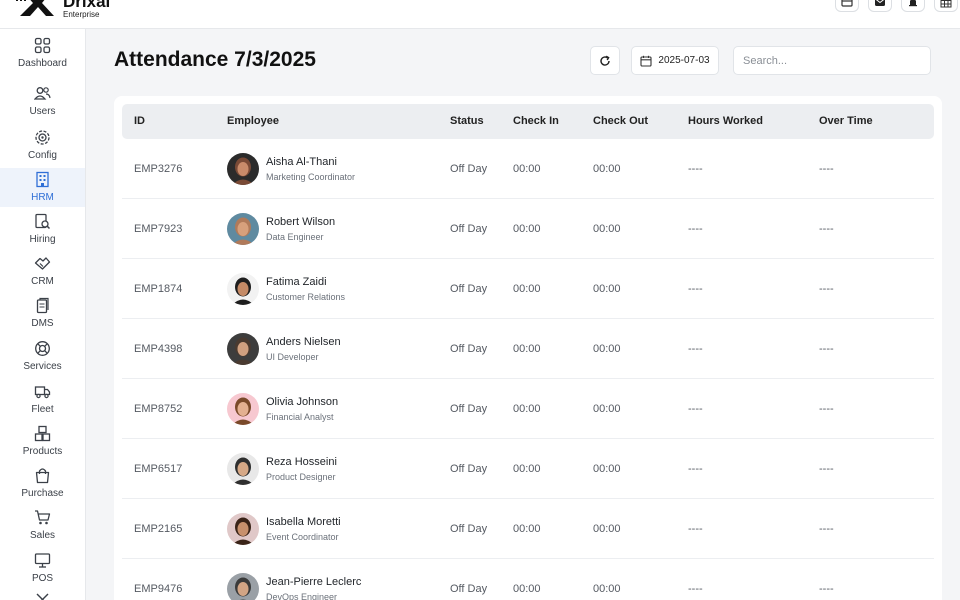  I want to click on date-picker-button: 2025-07-03, so click(675, 60).